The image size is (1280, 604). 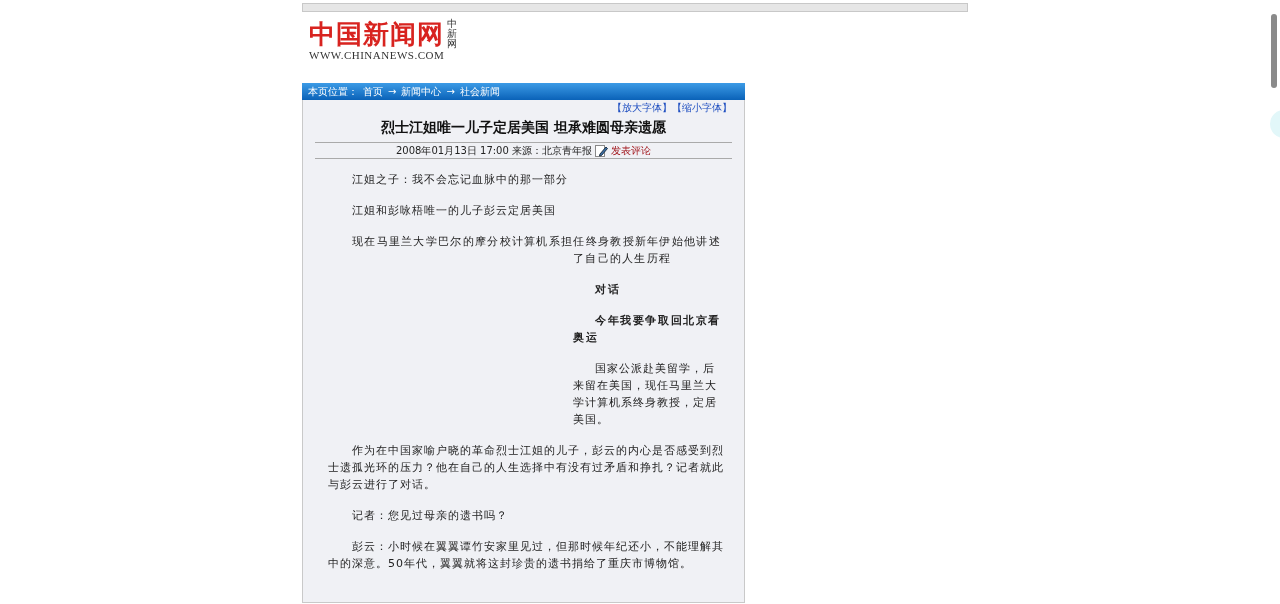 I want to click on article-paragraph: 今年我要争取回北京看奥运, so click(x=647, y=329).